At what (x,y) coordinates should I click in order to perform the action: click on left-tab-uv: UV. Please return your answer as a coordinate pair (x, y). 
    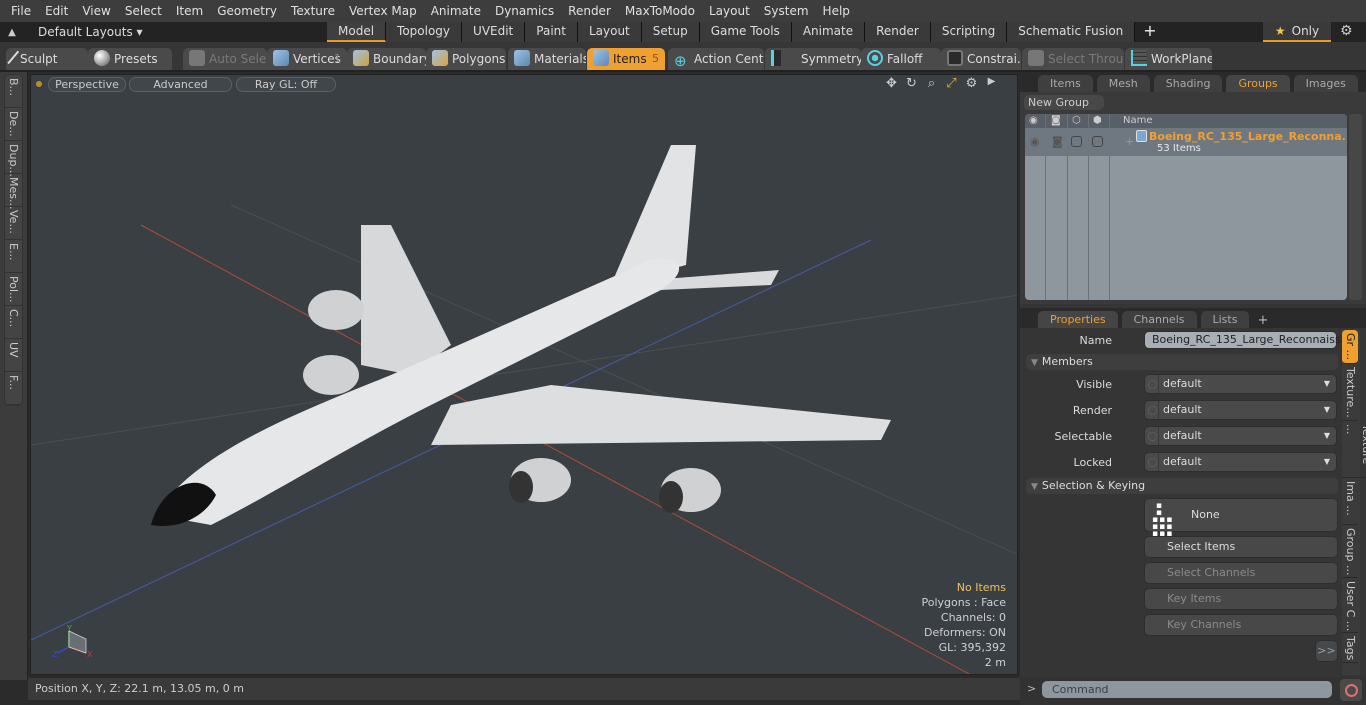
    Looking at the image, I should click on (13, 355).